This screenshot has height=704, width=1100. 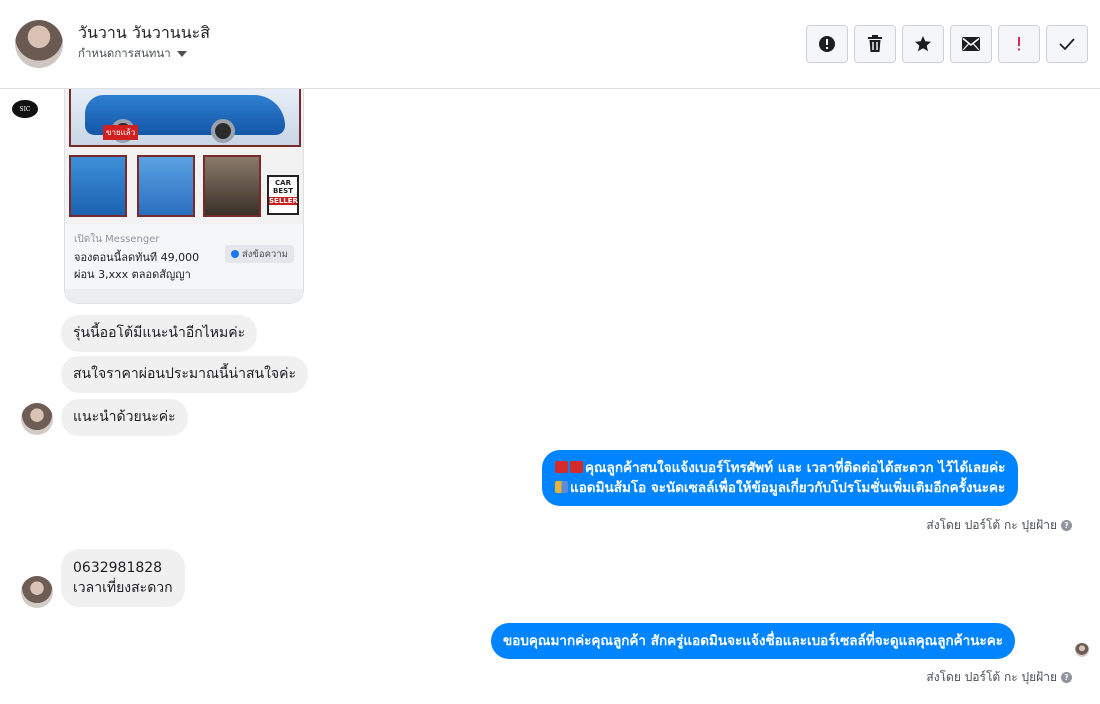 What do you see at coordinates (39, 44) in the screenshot?
I see `contact-avatar` at bounding box center [39, 44].